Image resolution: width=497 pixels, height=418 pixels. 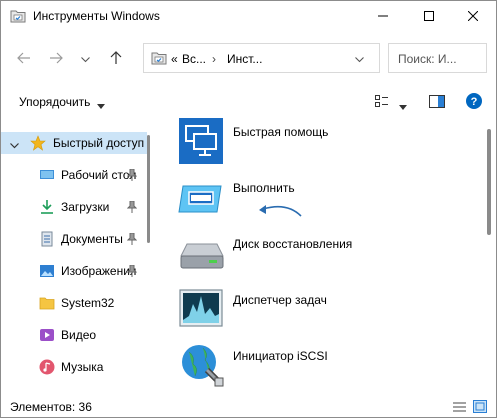 I want to click on back-button, so click(x=24, y=59).